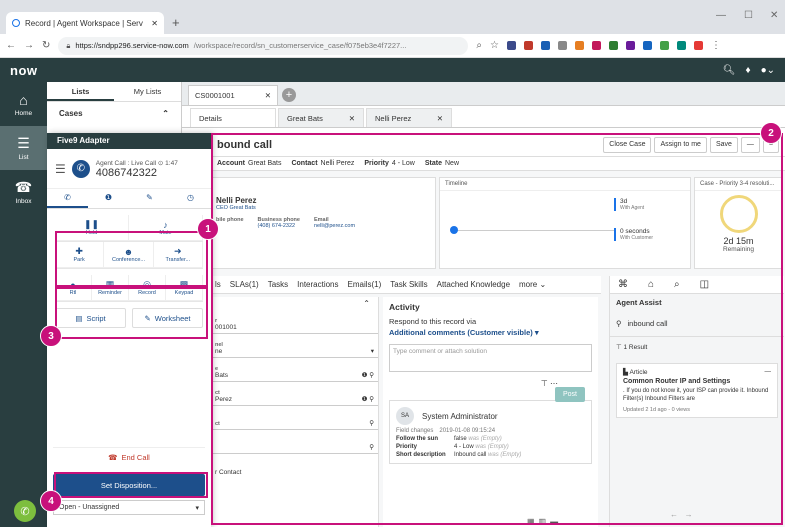  Describe the element at coordinates (483, 94) in the screenshot. I see `workspace-tab-bar: CS0001001 ✕ +` at that location.